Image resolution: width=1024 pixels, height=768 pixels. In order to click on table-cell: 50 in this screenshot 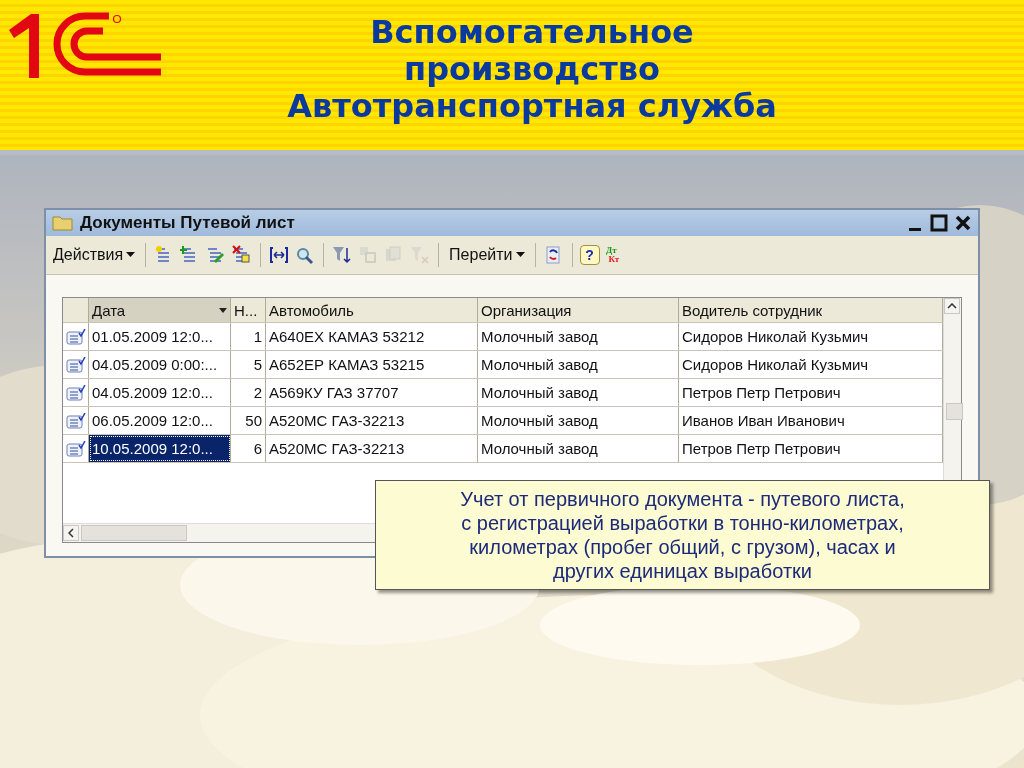, I will do `click(248, 420)`.